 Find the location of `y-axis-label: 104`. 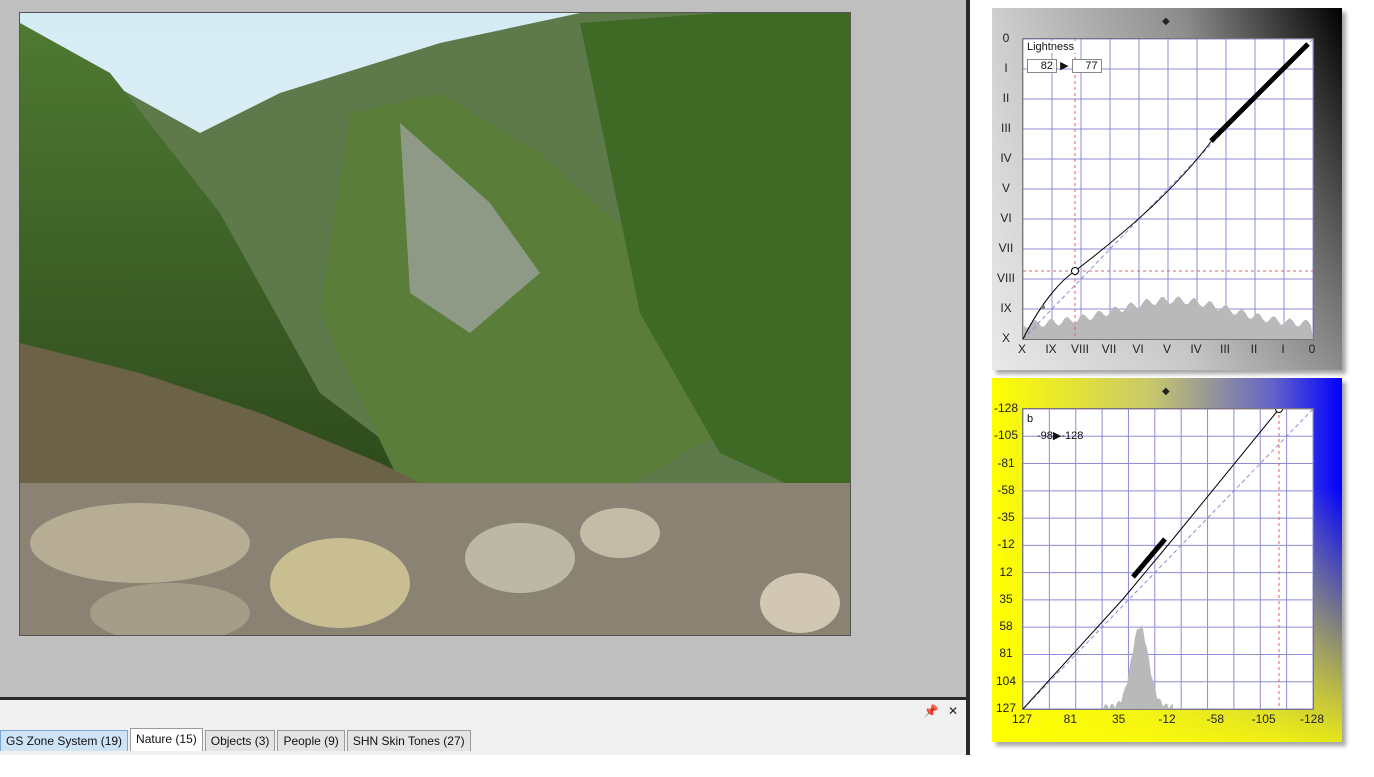

y-axis-label: 104 is located at coordinates (1006, 680).